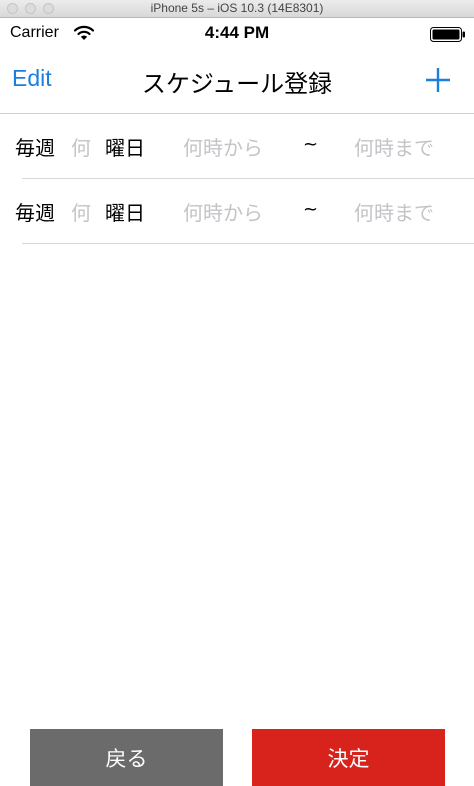  What do you see at coordinates (438, 80) in the screenshot?
I see `plus-icon` at bounding box center [438, 80].